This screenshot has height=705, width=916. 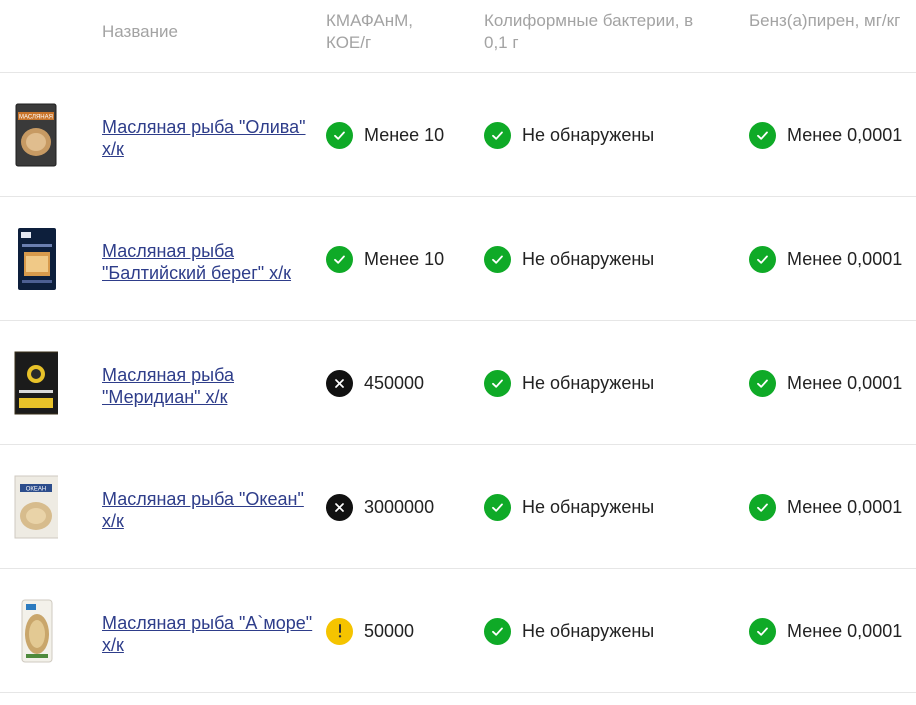 I want to click on header-name: Название, so click(x=140, y=31).